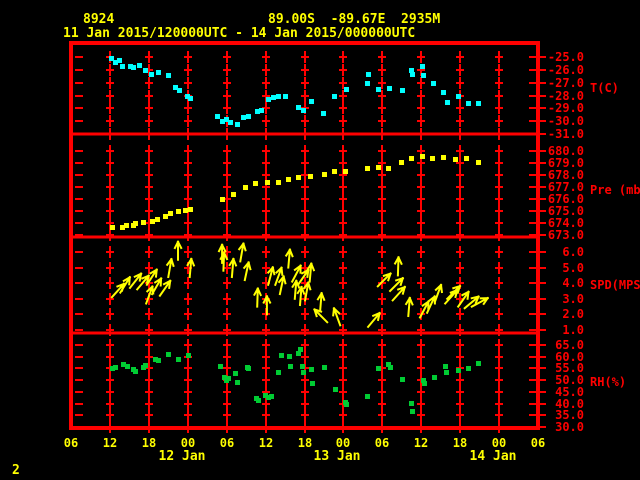 This screenshot has height=480, width=640. Describe the element at coordinates (573, 330) in the screenshot. I see `y-tick-label: 1.0` at that location.